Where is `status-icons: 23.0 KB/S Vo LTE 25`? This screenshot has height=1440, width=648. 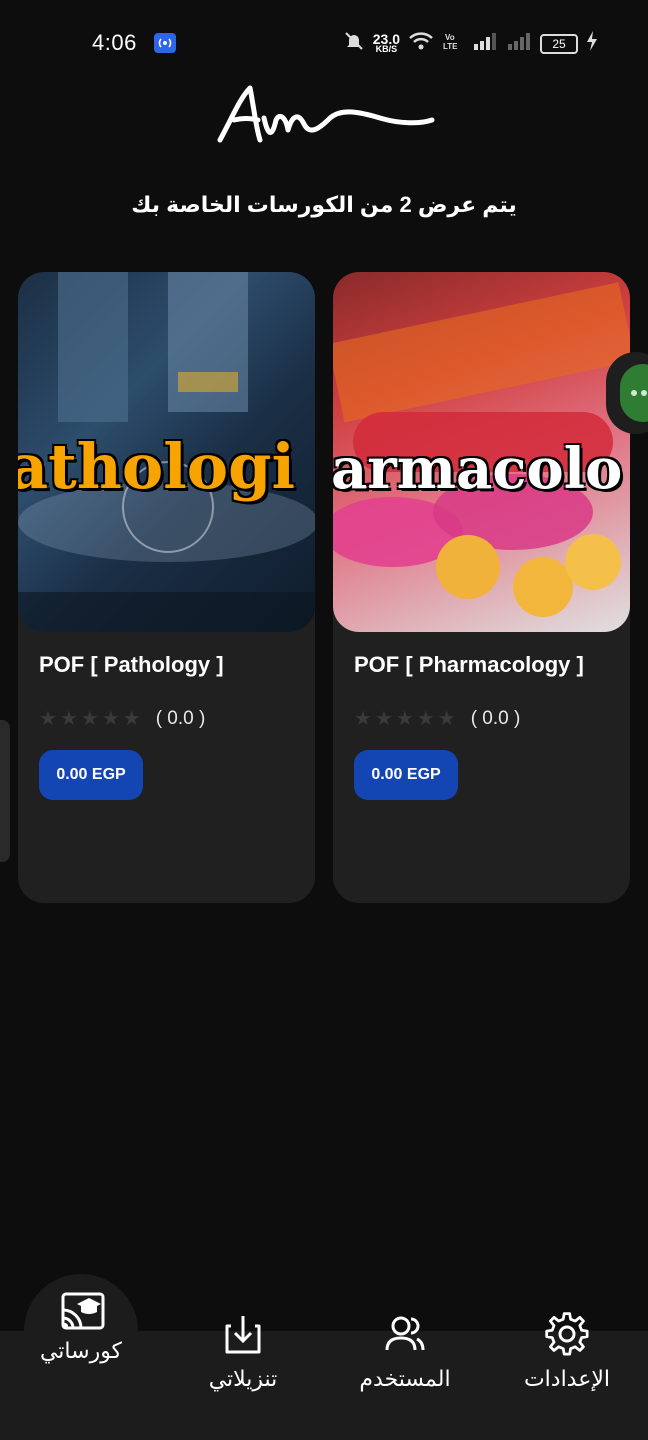 status-icons: 23.0 KB/S Vo LTE 25 is located at coordinates (470, 43).